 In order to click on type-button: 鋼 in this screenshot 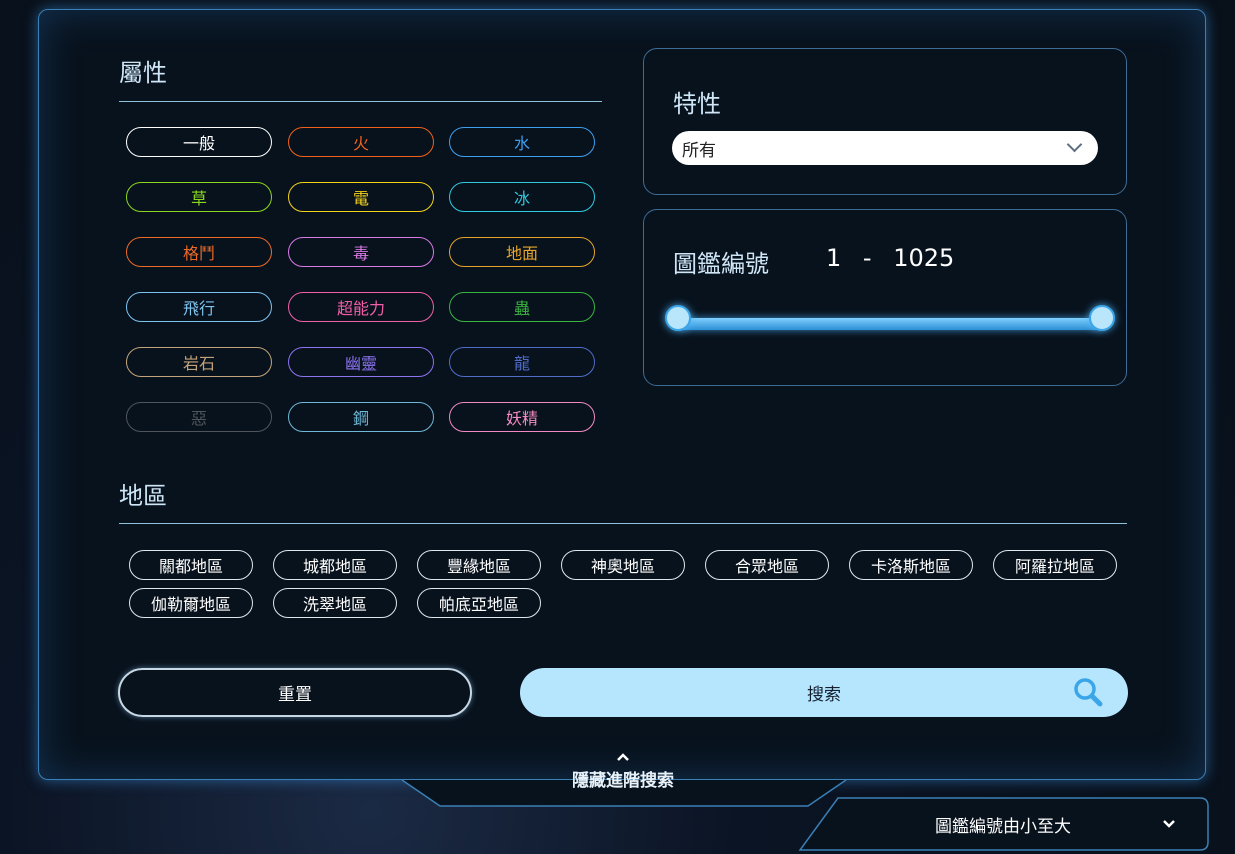, I will do `click(361, 417)`.